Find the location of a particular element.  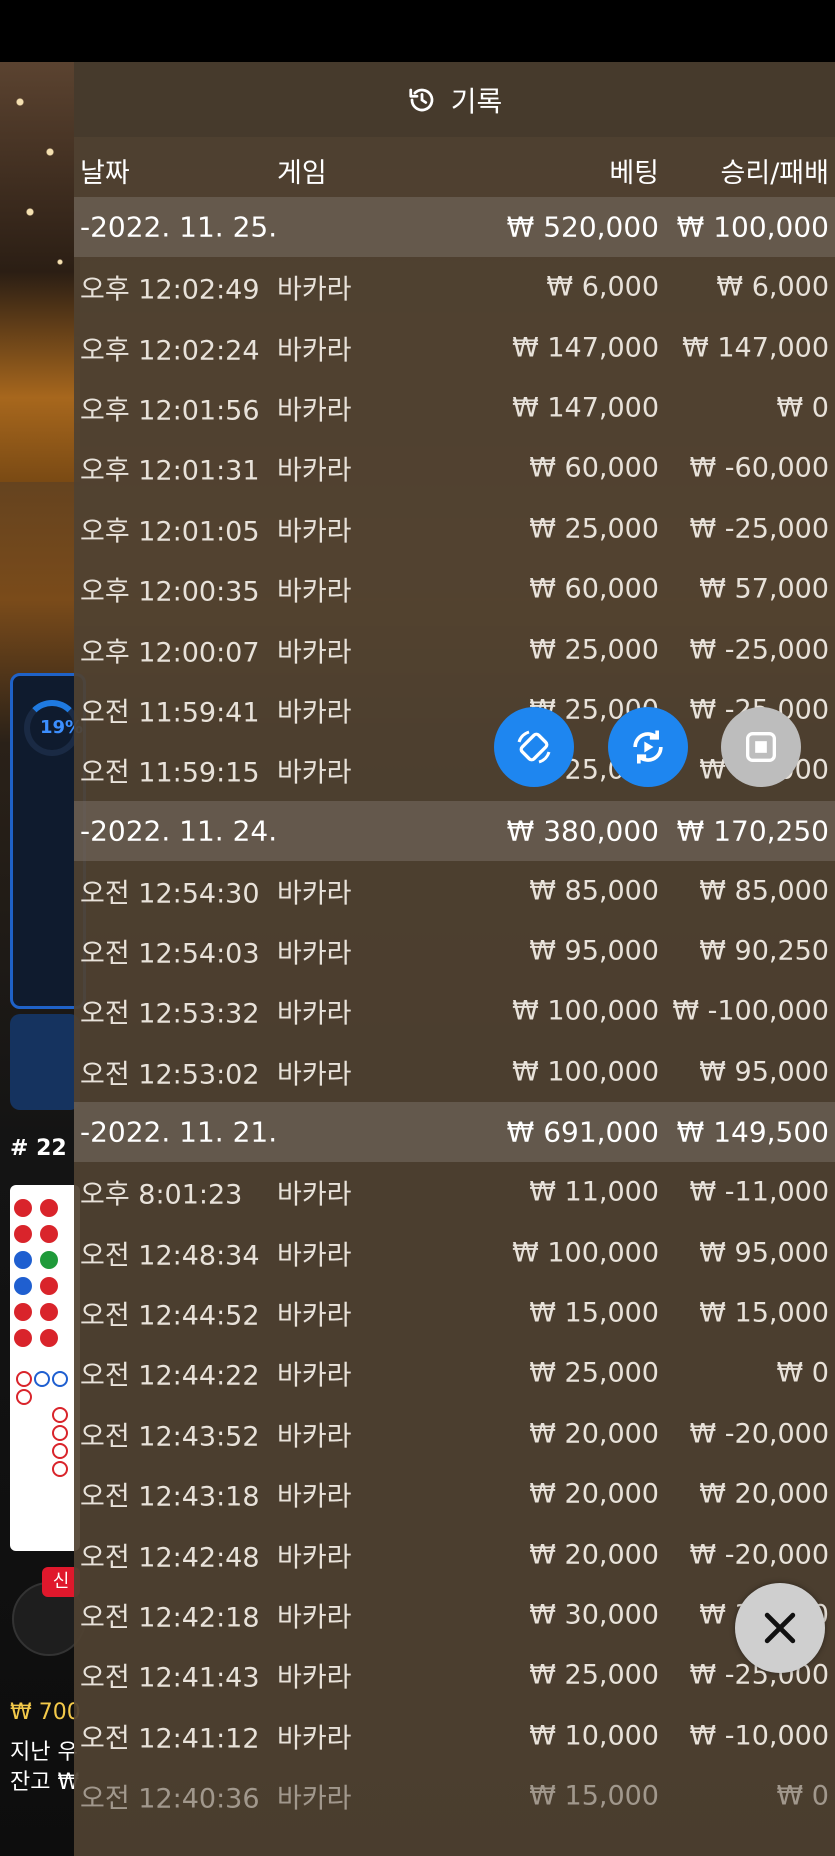

close-button is located at coordinates (780, 1628).